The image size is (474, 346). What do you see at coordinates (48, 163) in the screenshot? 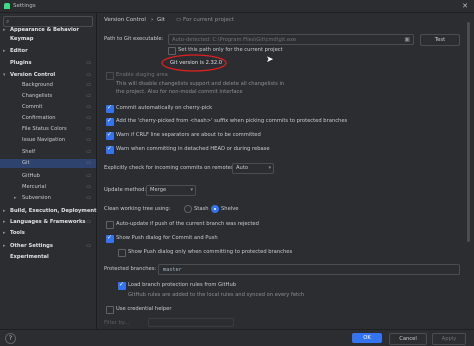
I see `sidebar-item-git: Git ▭` at bounding box center [48, 163].